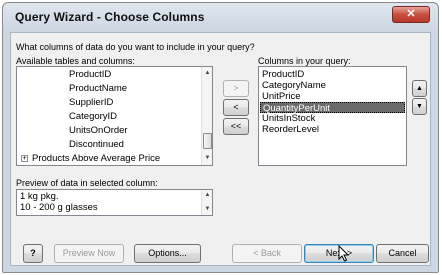  I want to click on arrow-down-icon: ▼, so click(419, 106).